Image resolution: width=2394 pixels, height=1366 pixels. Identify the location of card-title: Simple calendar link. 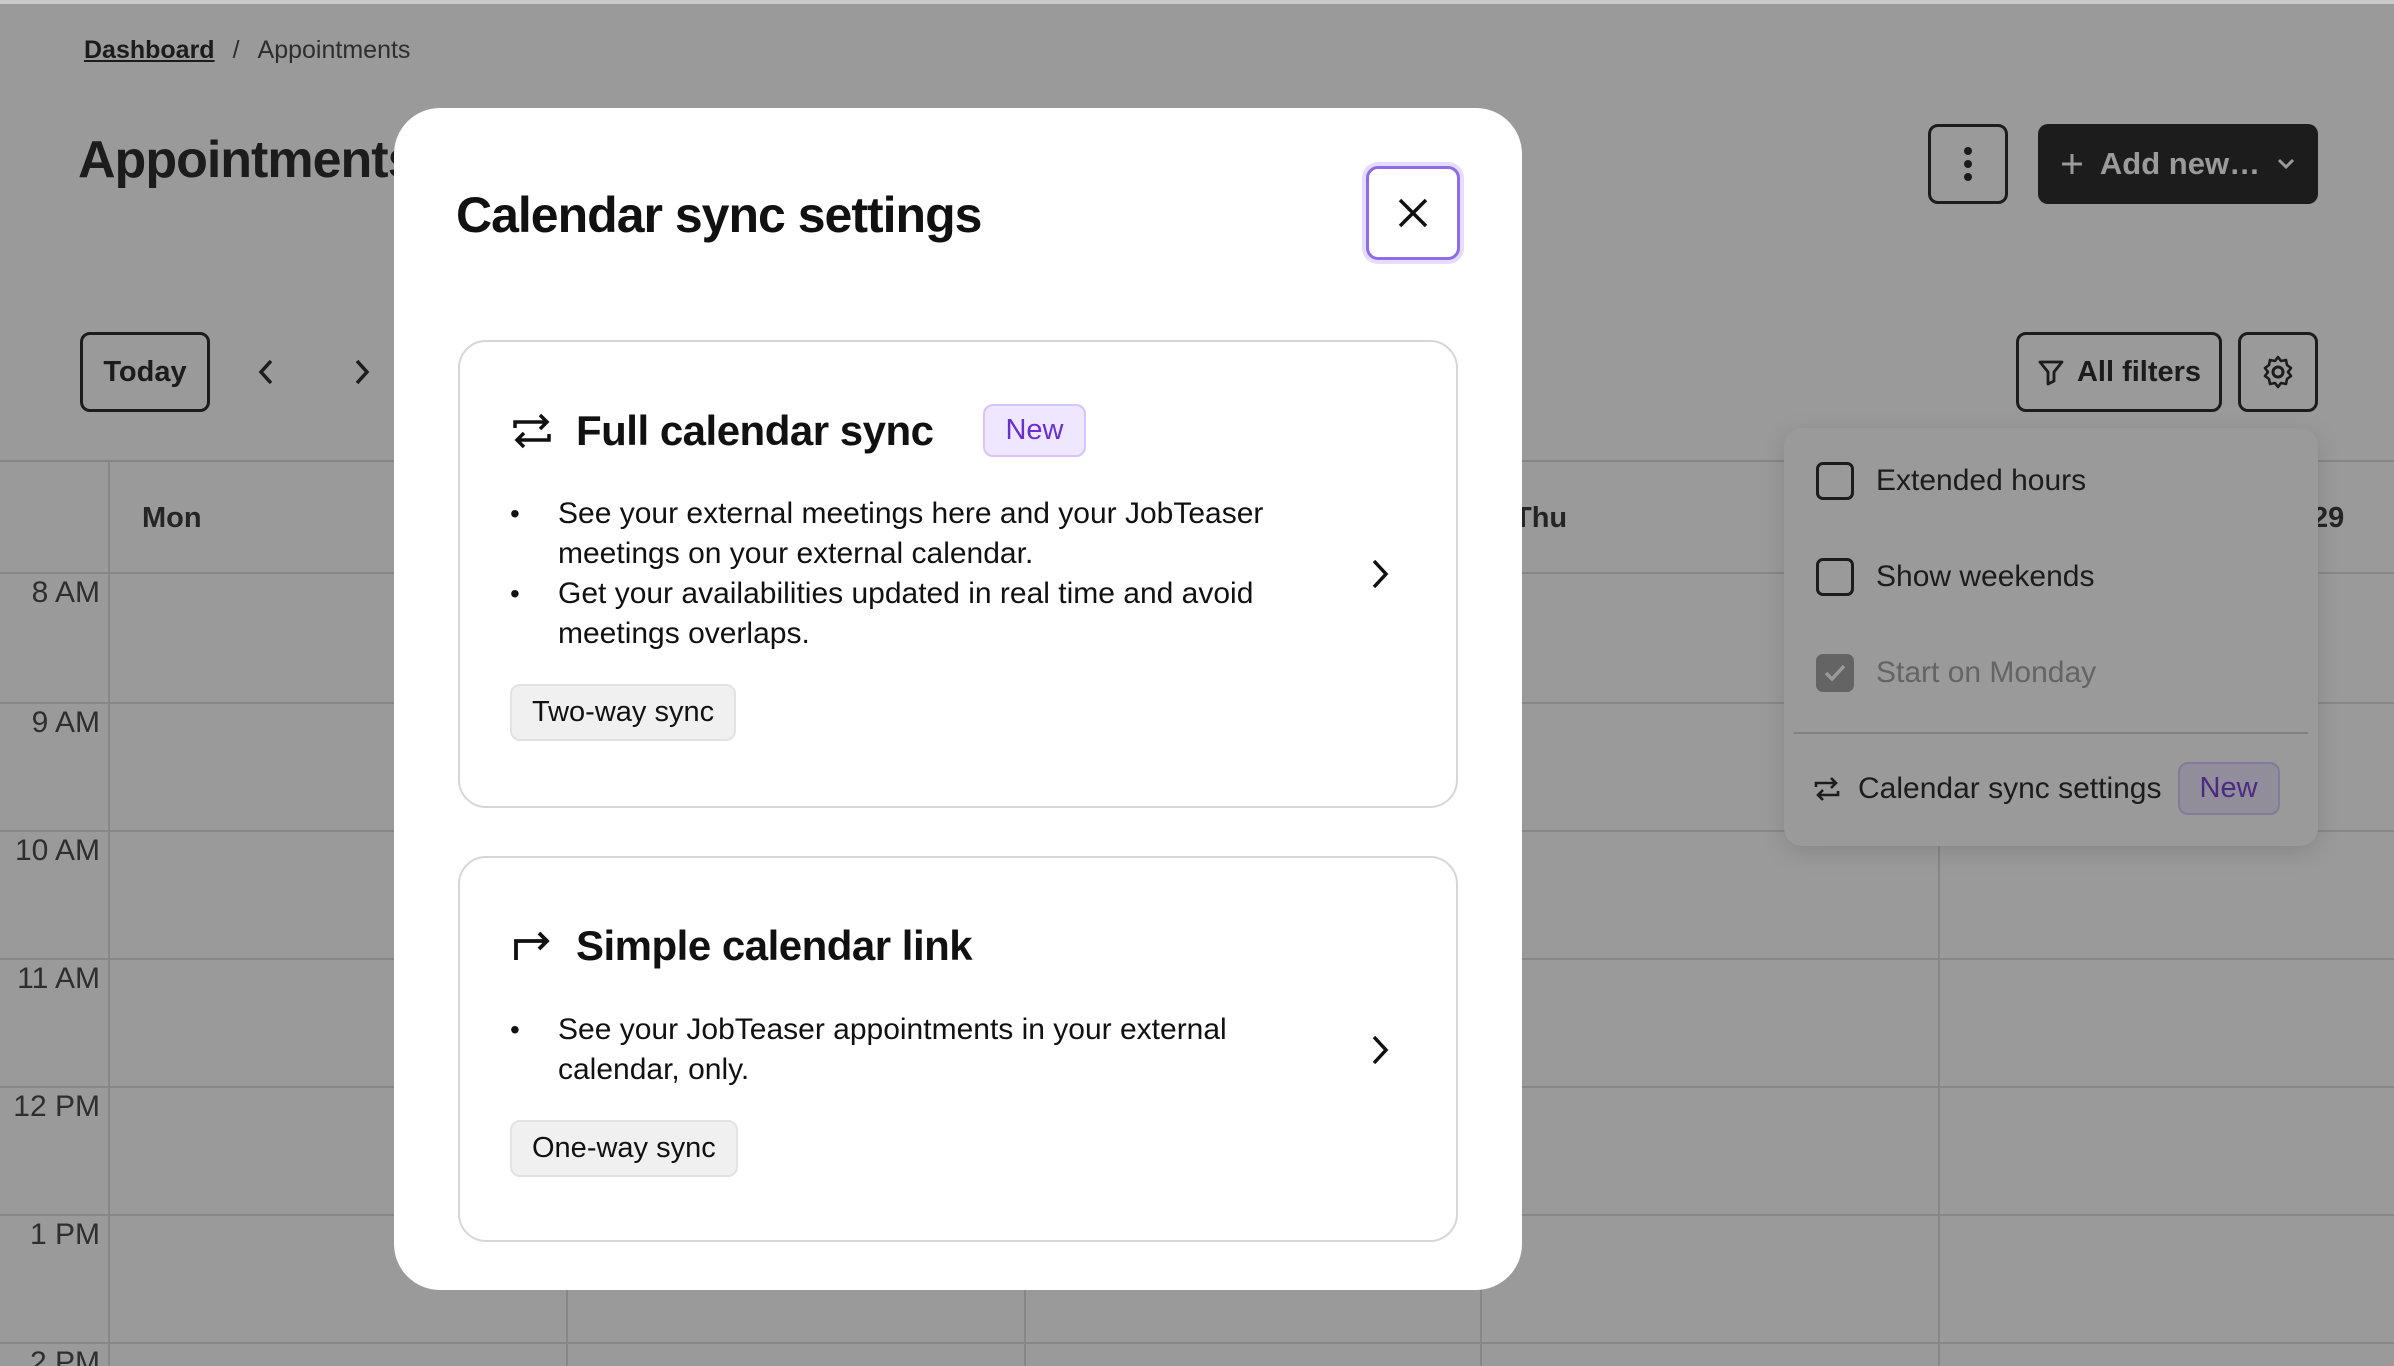
(774, 945).